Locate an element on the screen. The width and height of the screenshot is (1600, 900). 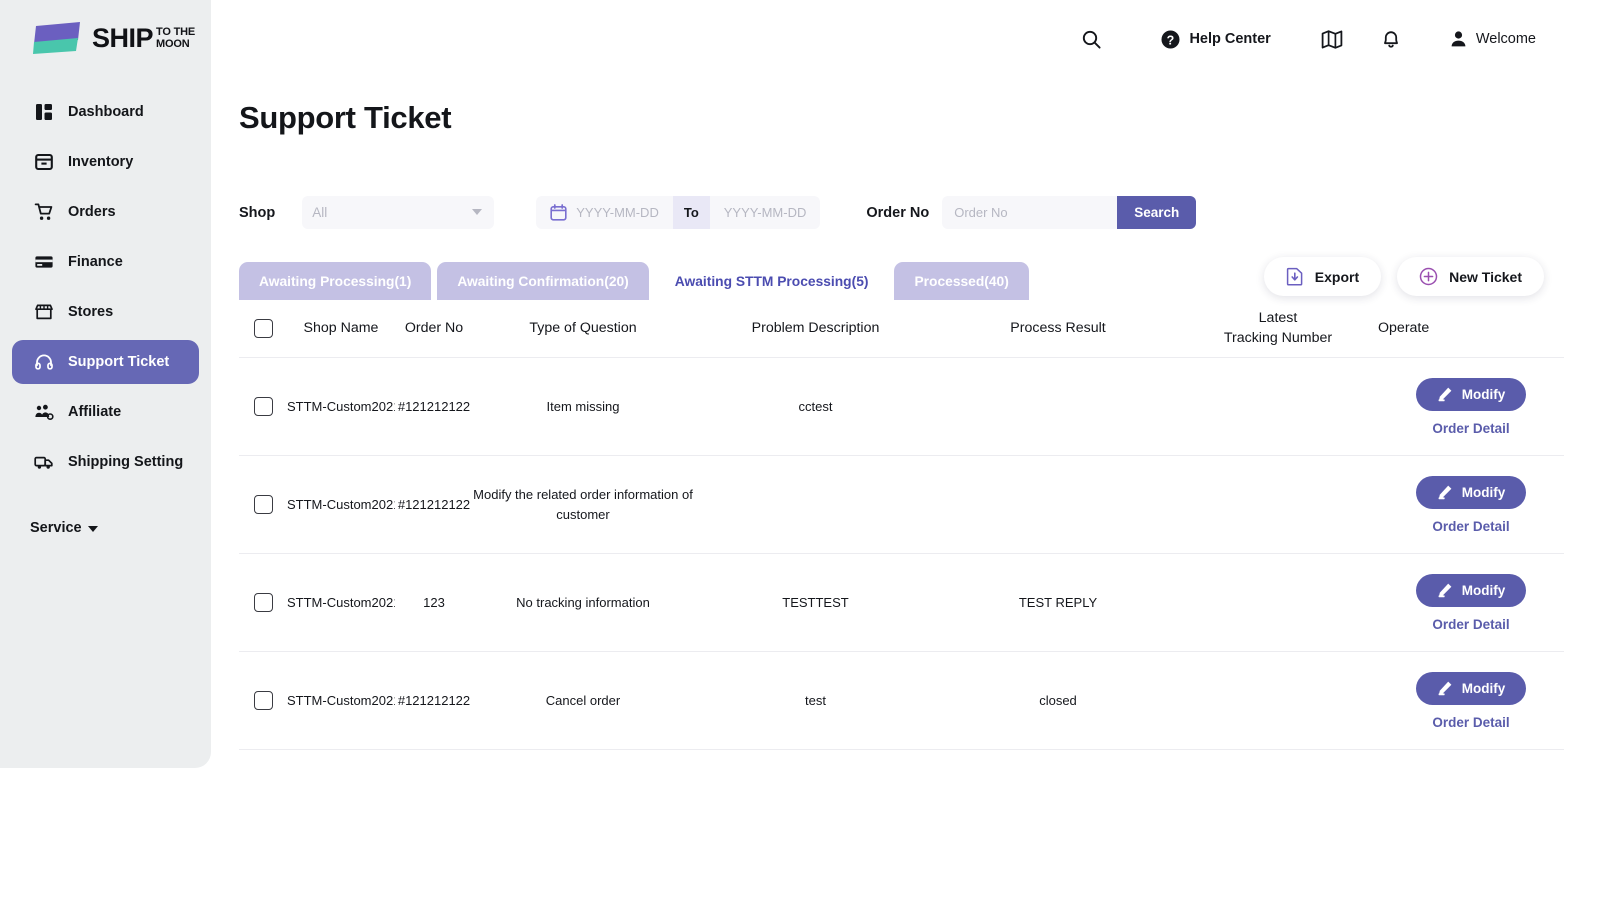
ship-flag-icon is located at coordinates (56, 38).